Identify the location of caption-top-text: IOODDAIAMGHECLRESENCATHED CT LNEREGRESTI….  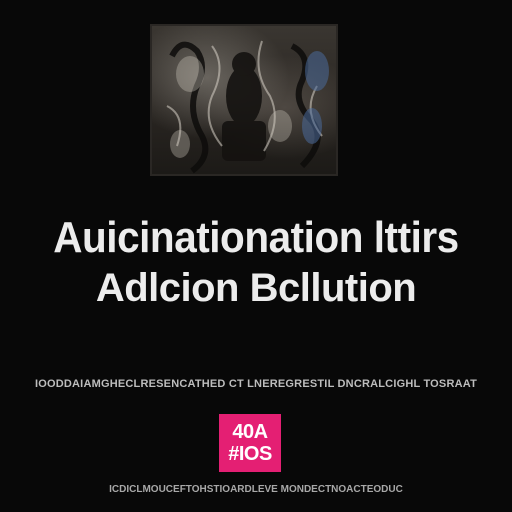
(256, 384).